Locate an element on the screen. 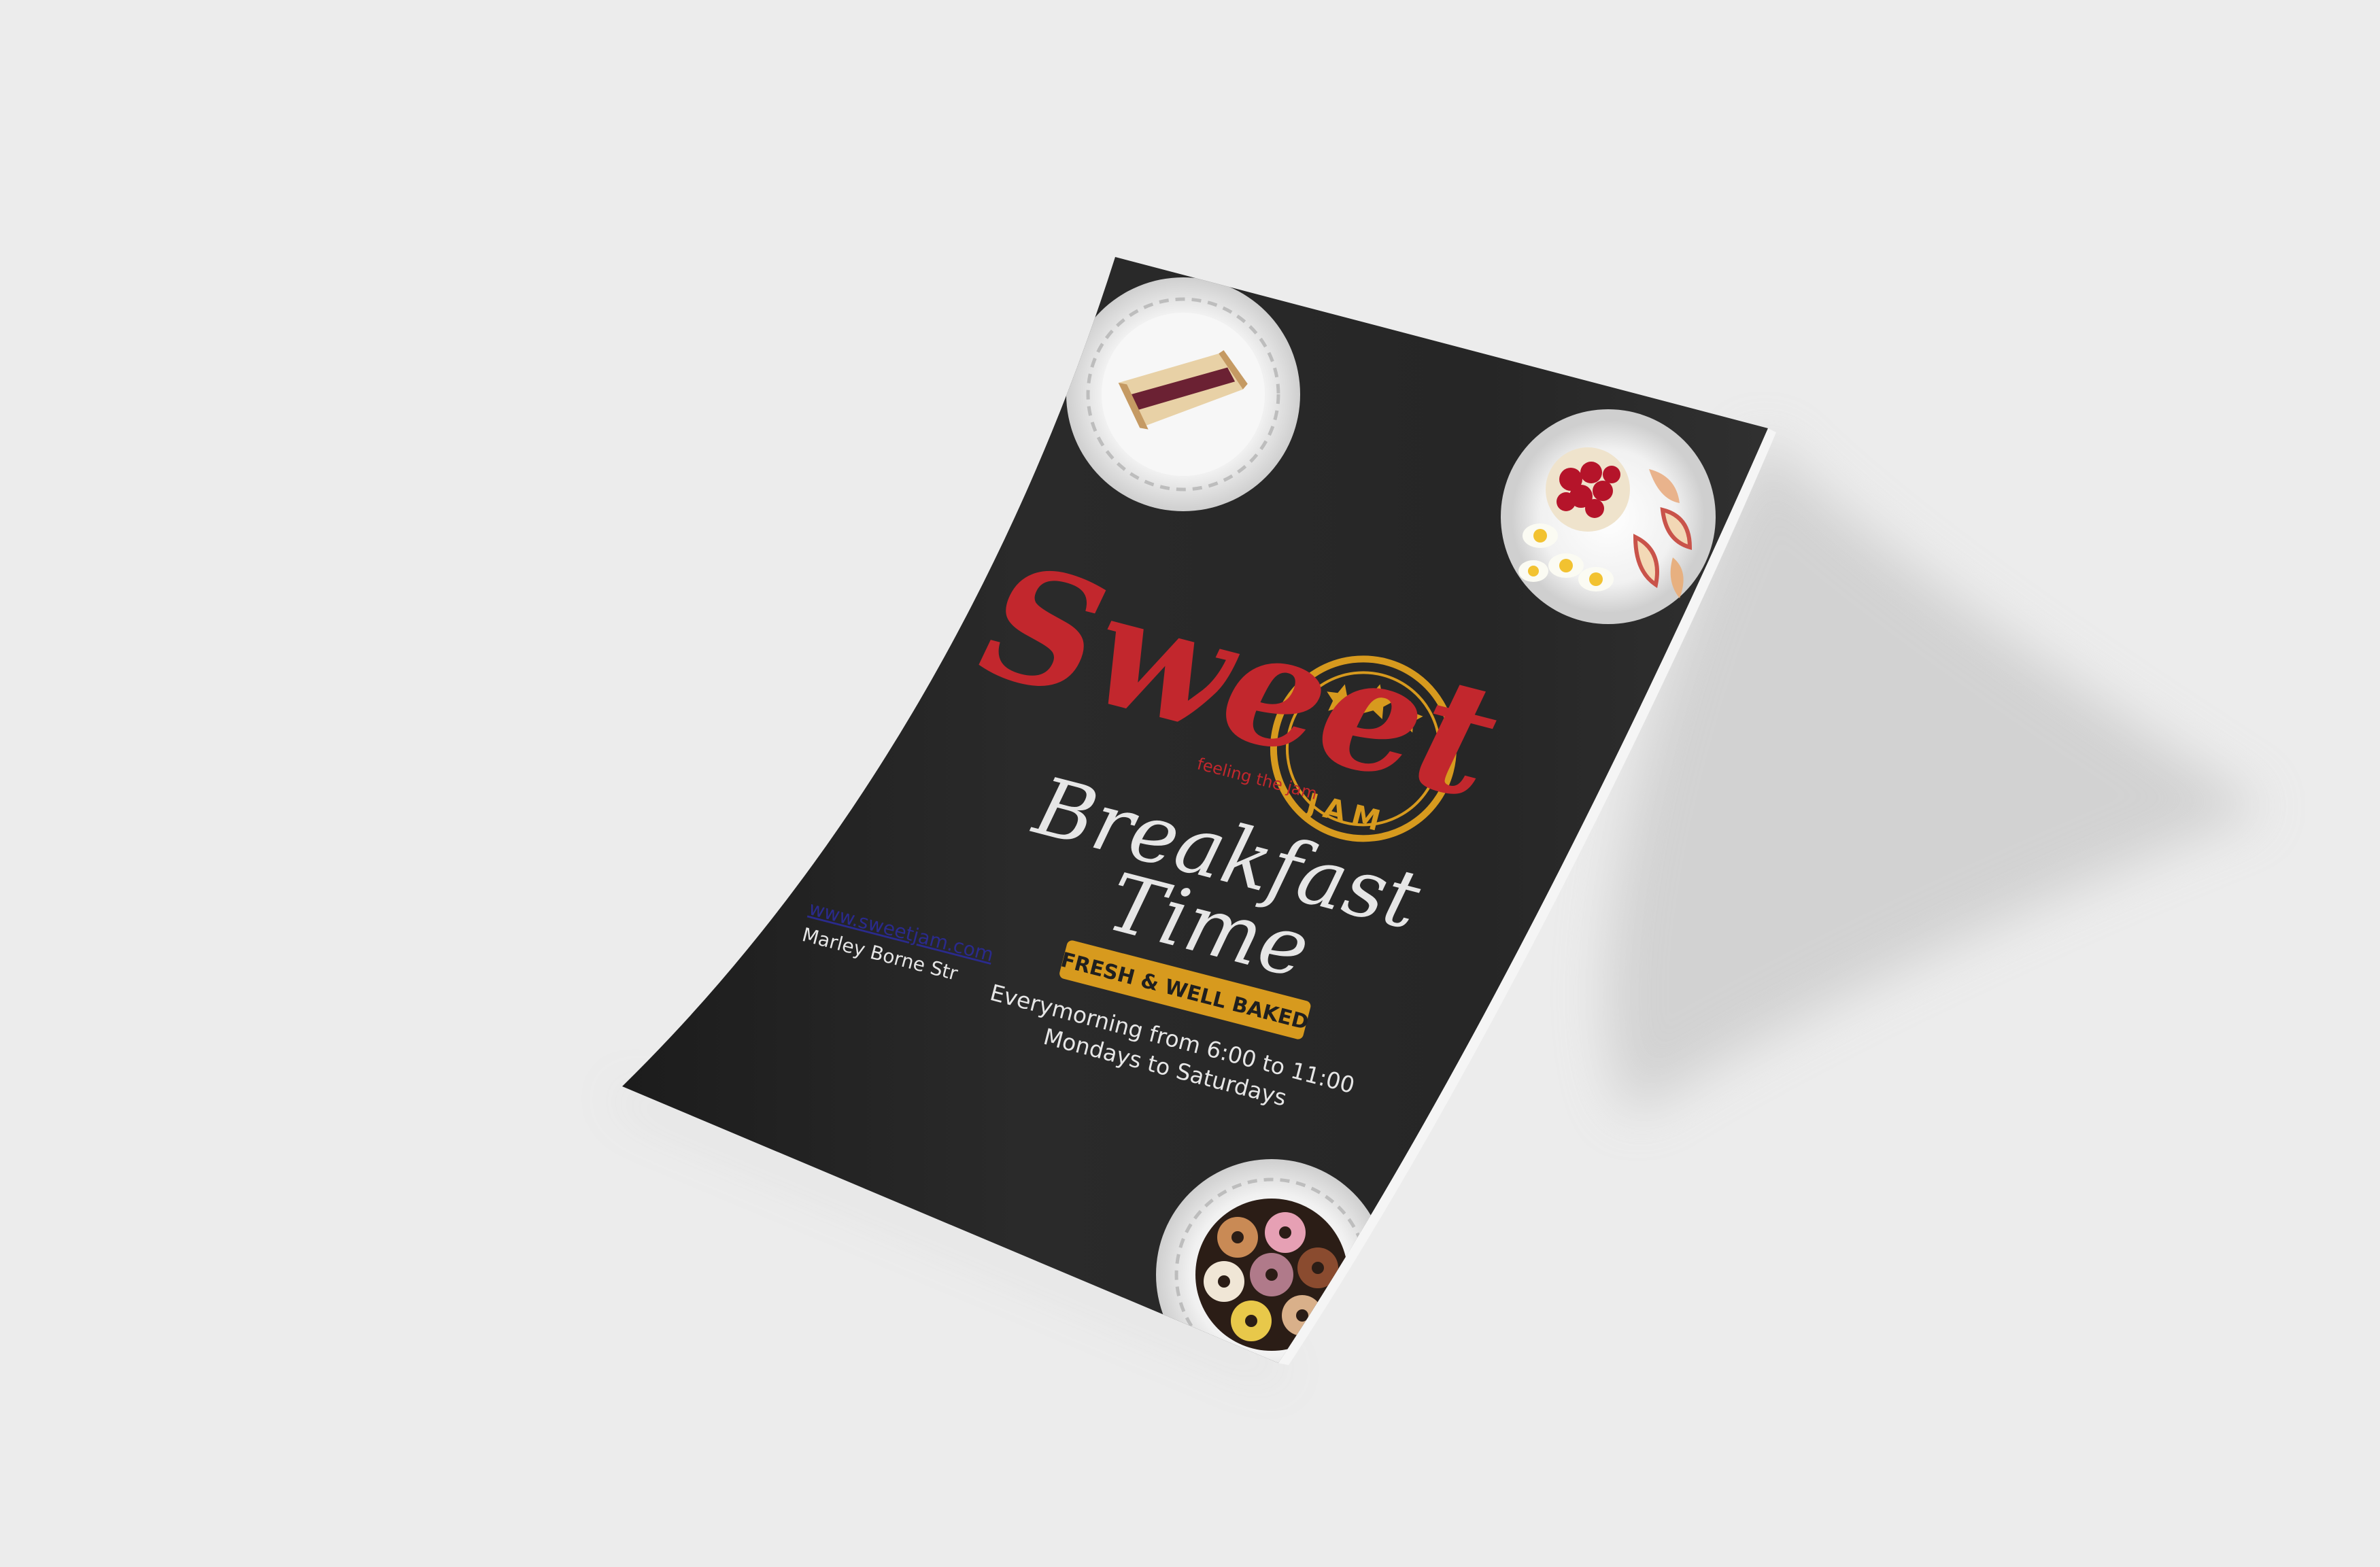 The image size is (2380, 1567). sandwich-plate-icon is located at coordinates (1183, 394).